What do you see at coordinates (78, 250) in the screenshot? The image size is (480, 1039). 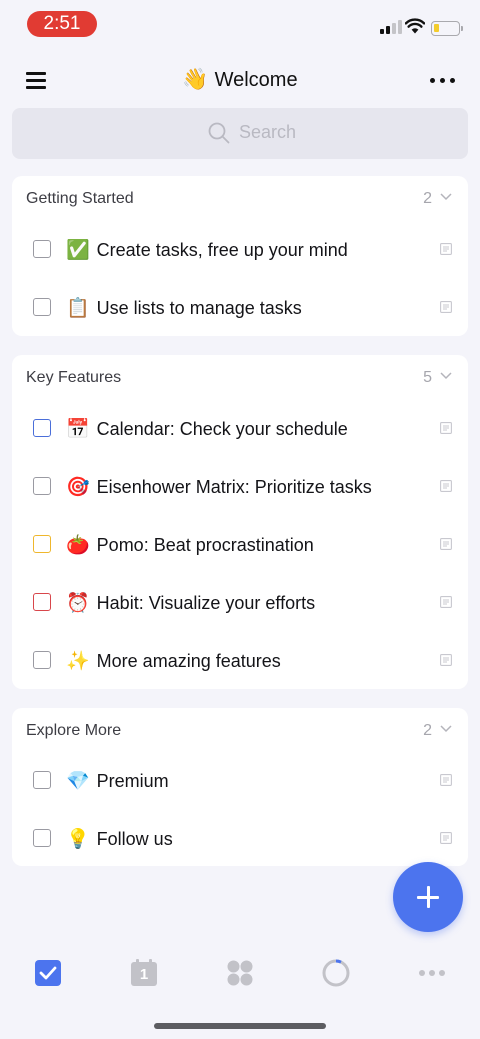 I see `check-mark-icon: ✅` at bounding box center [78, 250].